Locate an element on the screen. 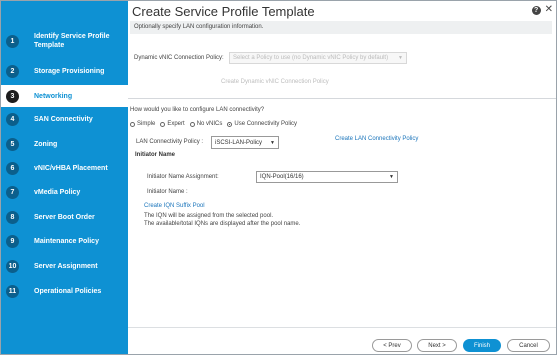 The image size is (557, 355). header-icons: ? ✕ is located at coordinates (542, 10).